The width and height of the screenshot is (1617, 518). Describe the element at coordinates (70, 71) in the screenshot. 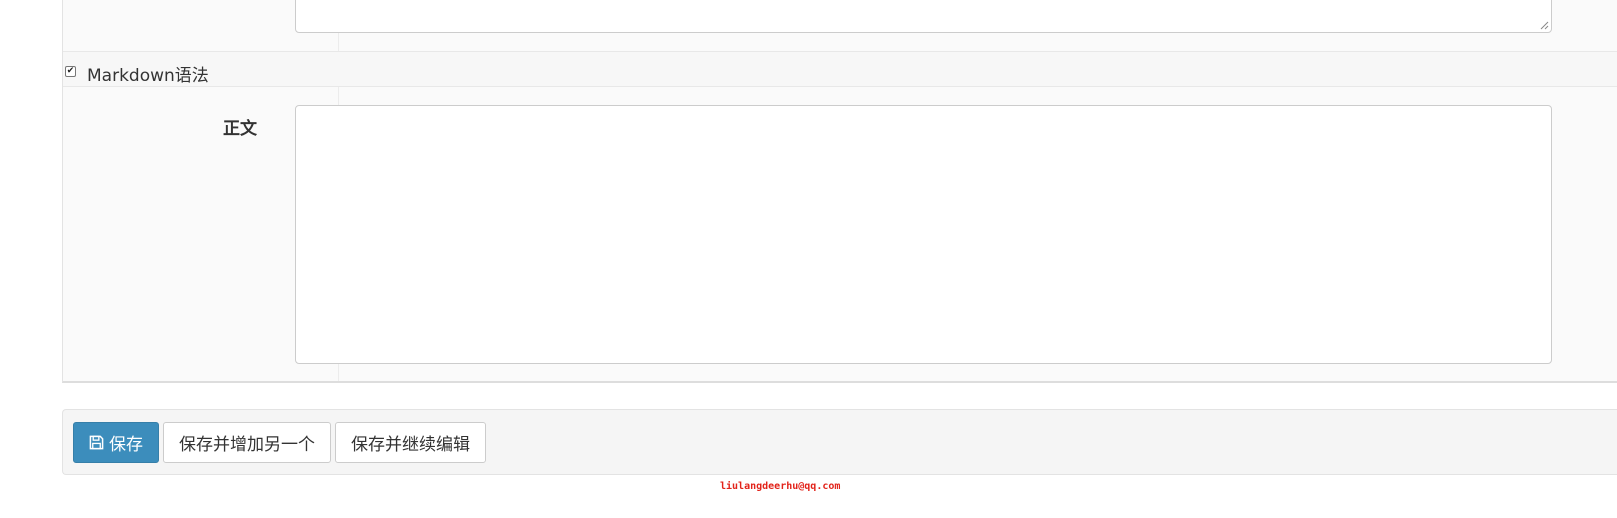

I see `markdown-checkbox: ✔` at that location.